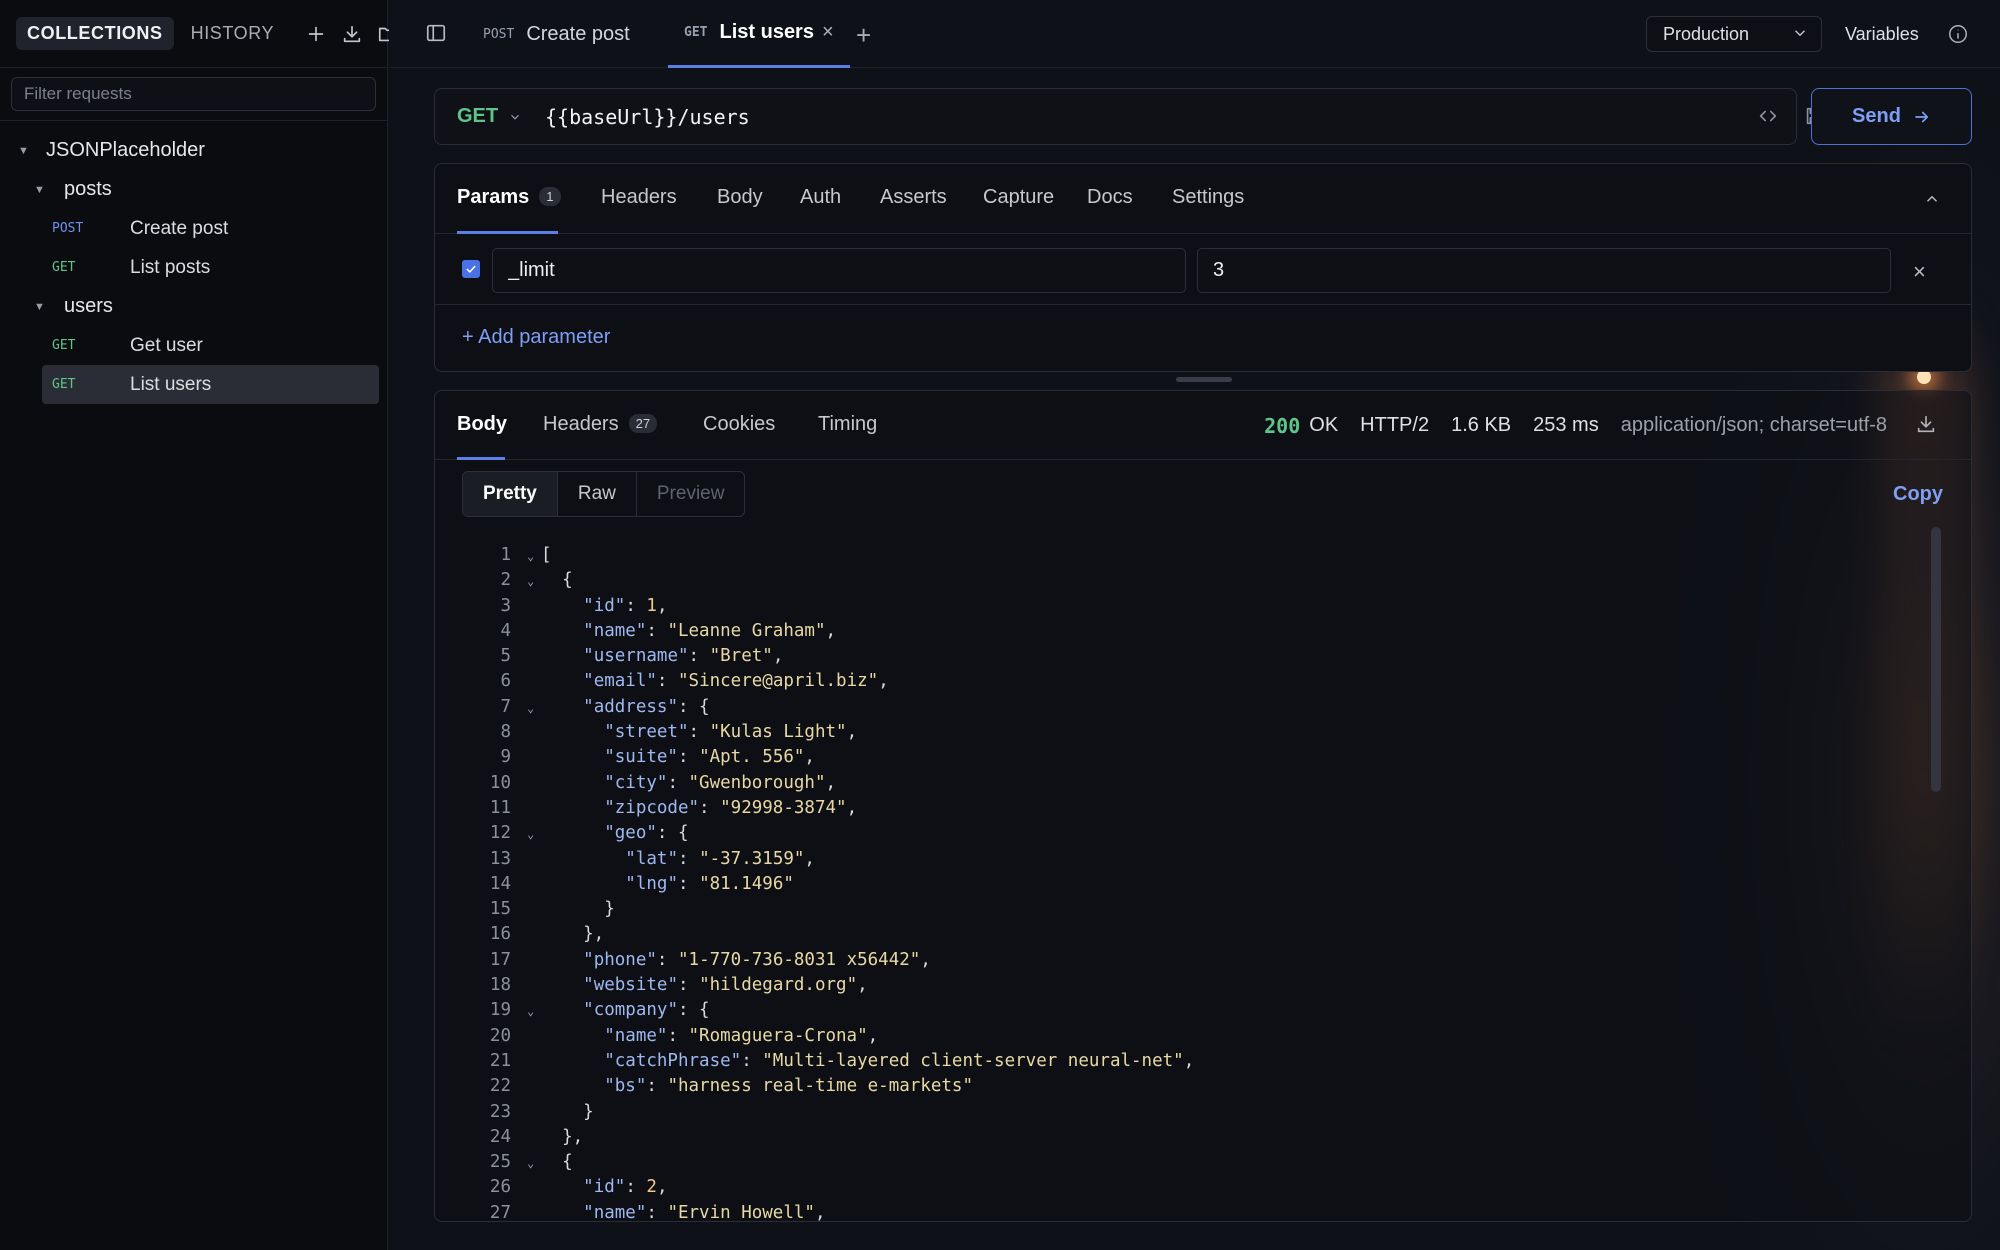 This screenshot has height=1250, width=2000. I want to click on line-number: 8, so click(505, 732).